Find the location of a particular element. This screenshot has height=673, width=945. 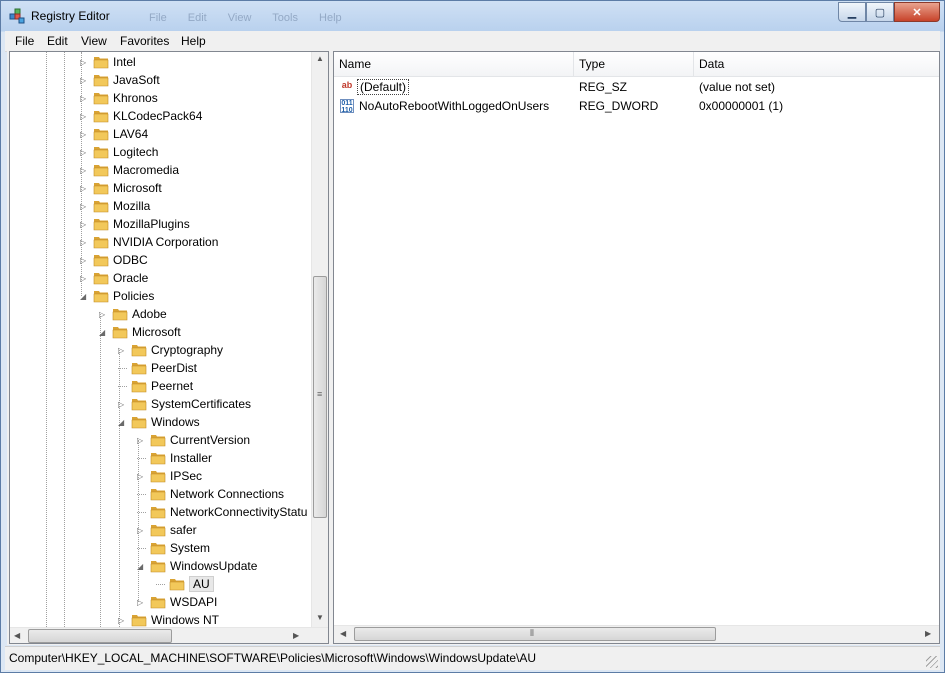

tree-item: ▷ Logitech is located at coordinates (119, 152).